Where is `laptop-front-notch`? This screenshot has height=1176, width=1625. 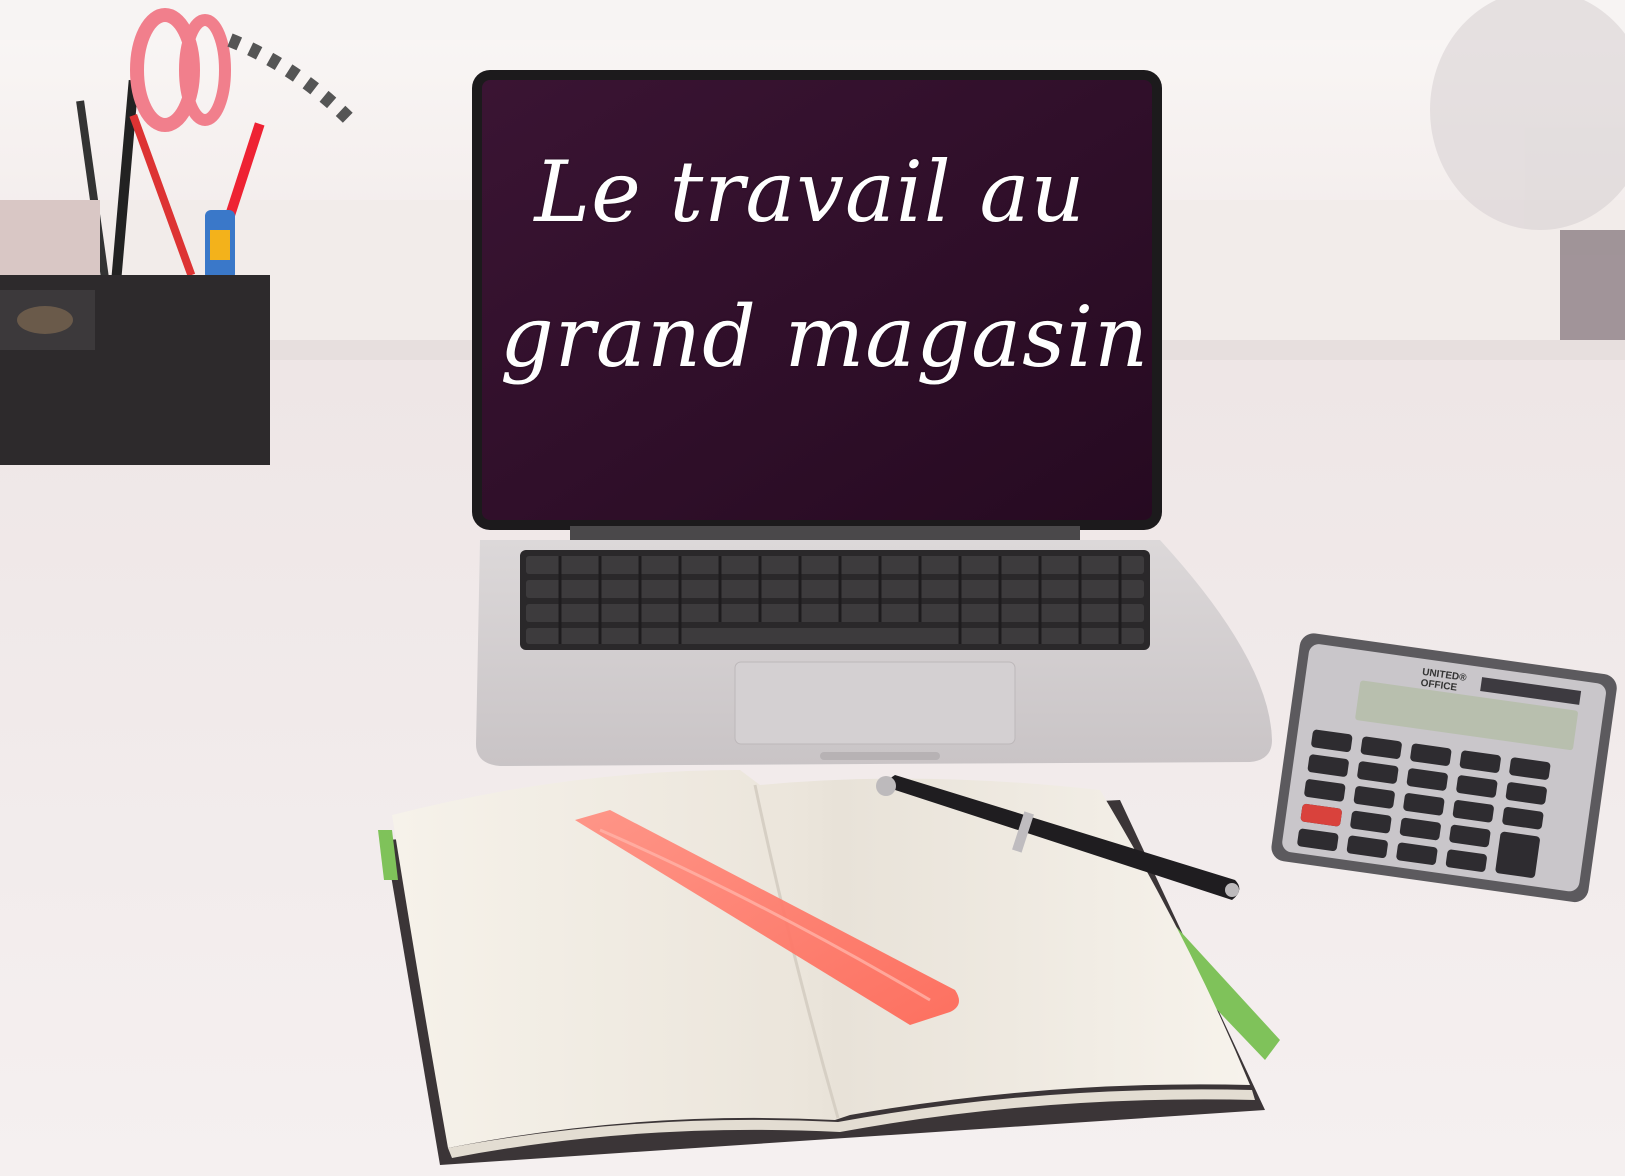 laptop-front-notch is located at coordinates (880, 756).